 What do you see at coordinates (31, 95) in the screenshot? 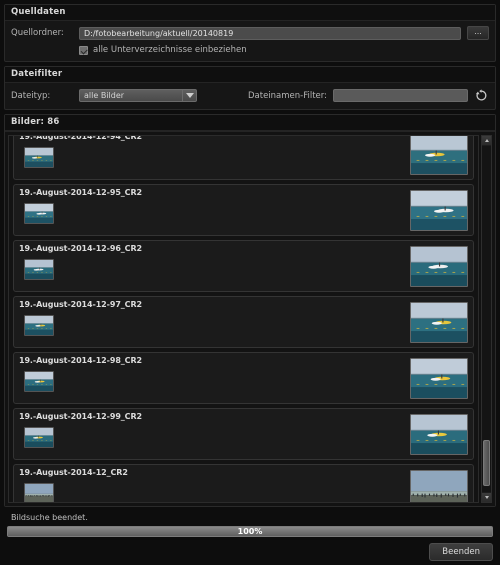
I see `filetype-label: Dateityp:` at bounding box center [31, 95].